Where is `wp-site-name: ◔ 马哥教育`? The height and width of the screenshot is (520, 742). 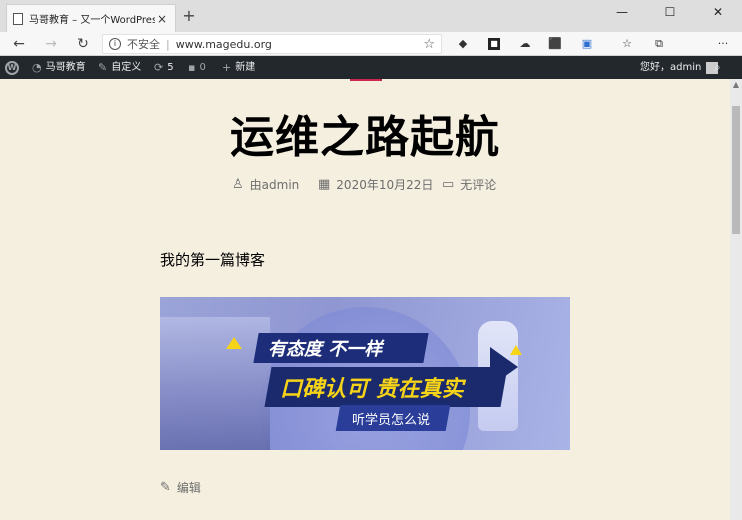
wp-site-name: ◔ 马哥教育 is located at coordinates (59, 67).